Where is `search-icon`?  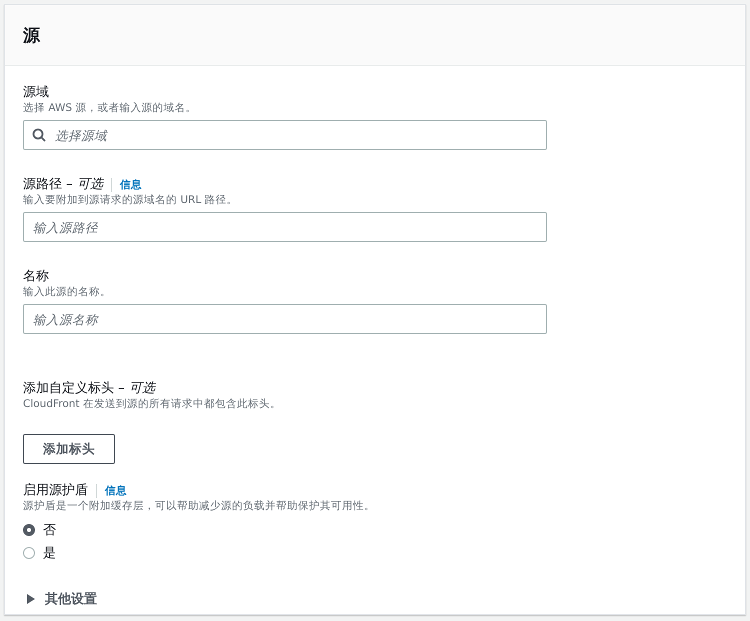
search-icon is located at coordinates (39, 135).